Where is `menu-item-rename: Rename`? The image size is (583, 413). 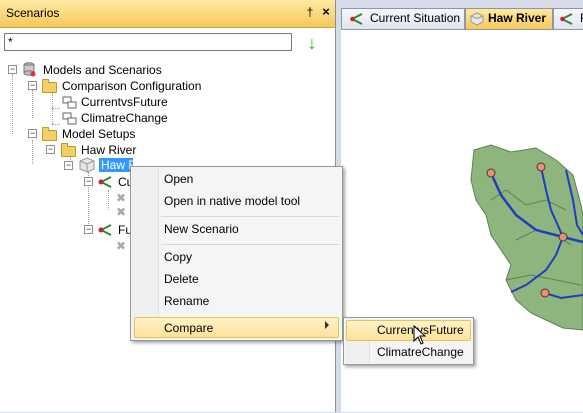 menu-item-rename: Rename is located at coordinates (186, 301).